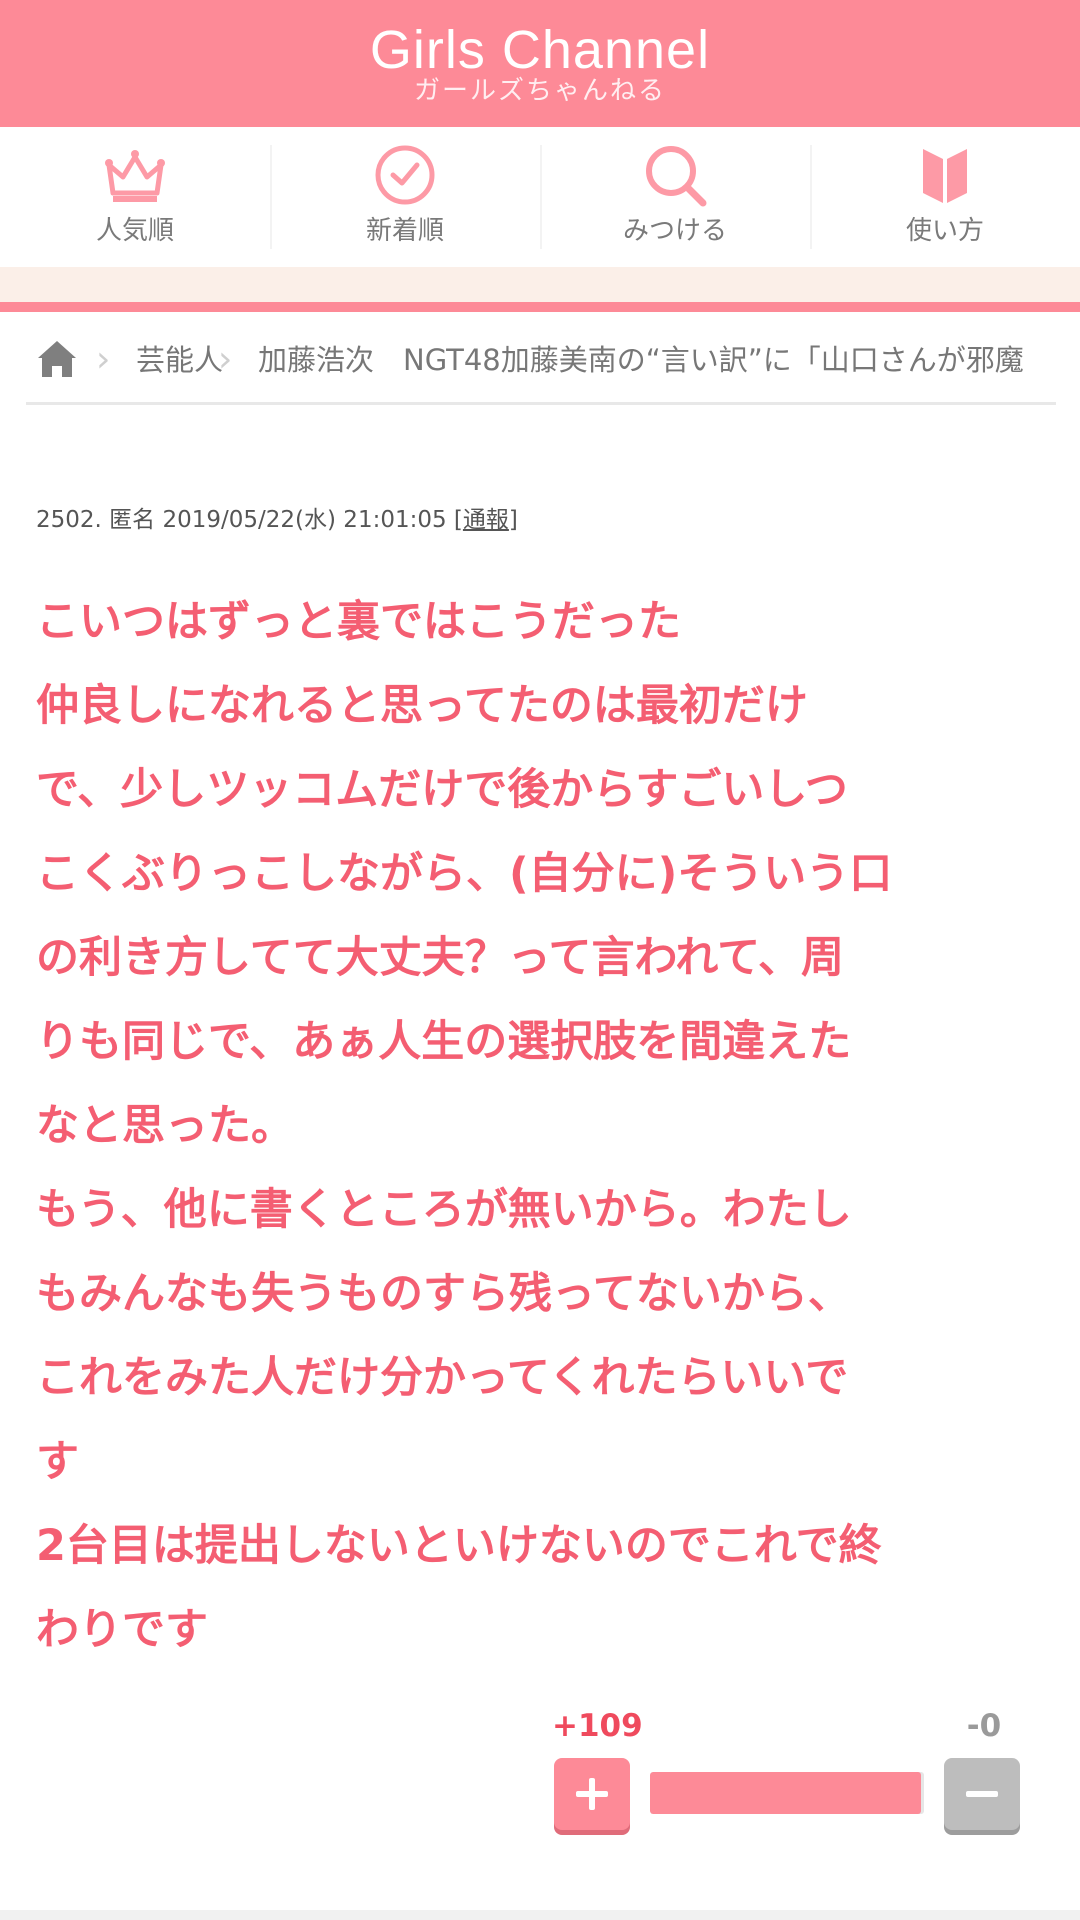 Image resolution: width=1080 pixels, height=1920 pixels. What do you see at coordinates (540, 284) in the screenshot?
I see `banner-band` at bounding box center [540, 284].